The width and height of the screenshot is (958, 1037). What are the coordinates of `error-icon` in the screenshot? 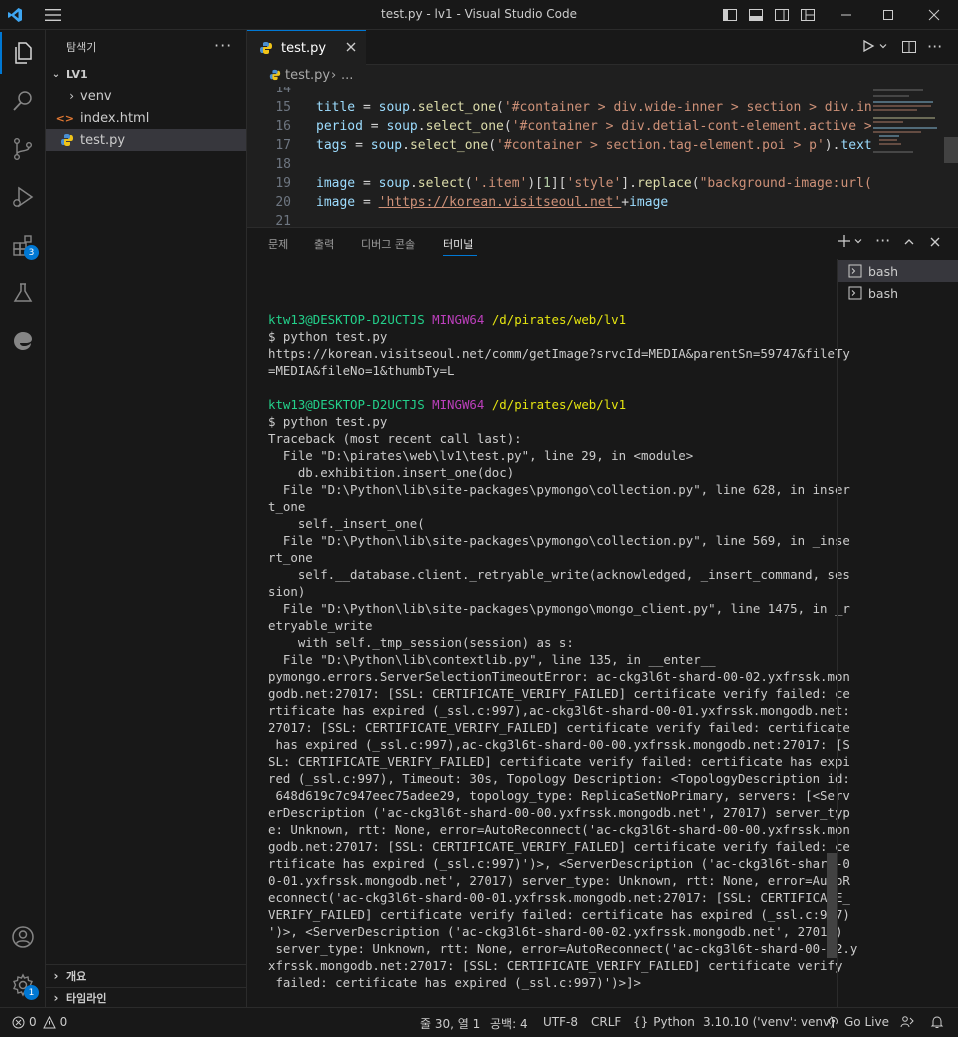 It's located at (18, 1022).